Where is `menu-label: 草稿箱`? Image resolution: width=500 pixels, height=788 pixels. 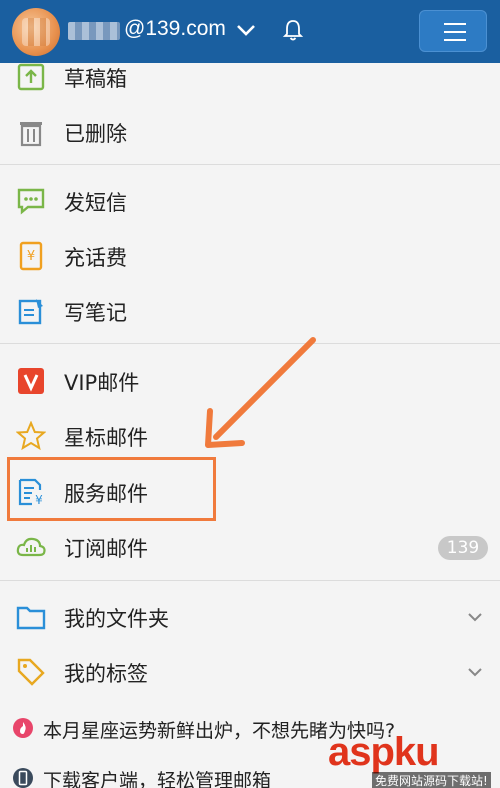 menu-label: 草稿箱 is located at coordinates (95, 79).